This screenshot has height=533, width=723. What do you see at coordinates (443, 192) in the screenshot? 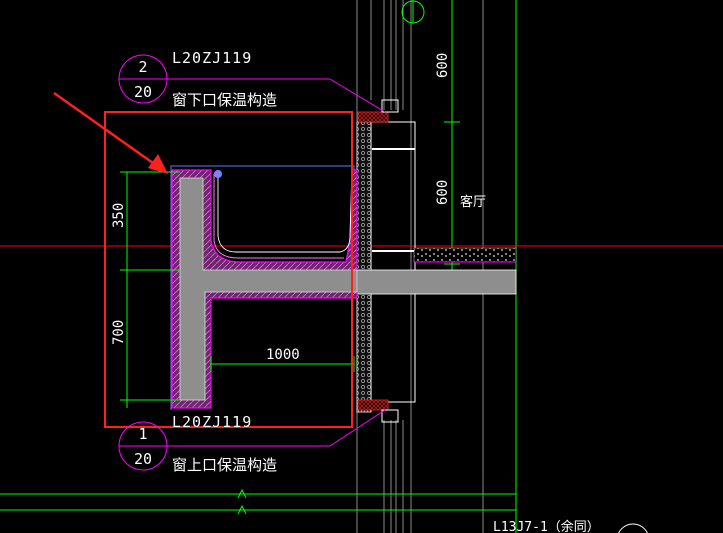
I see `dimension-right-mid: 600` at bounding box center [443, 192].